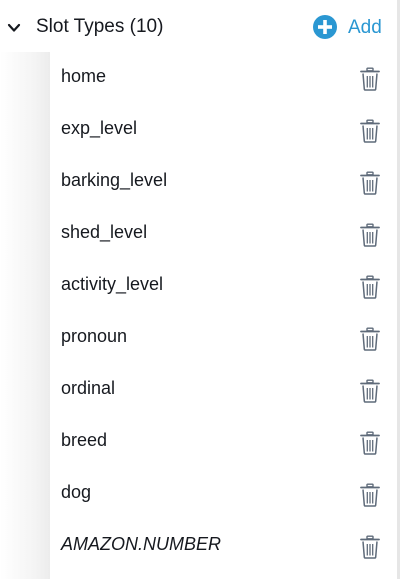  I want to click on chevron-down-icon, so click(14, 28).